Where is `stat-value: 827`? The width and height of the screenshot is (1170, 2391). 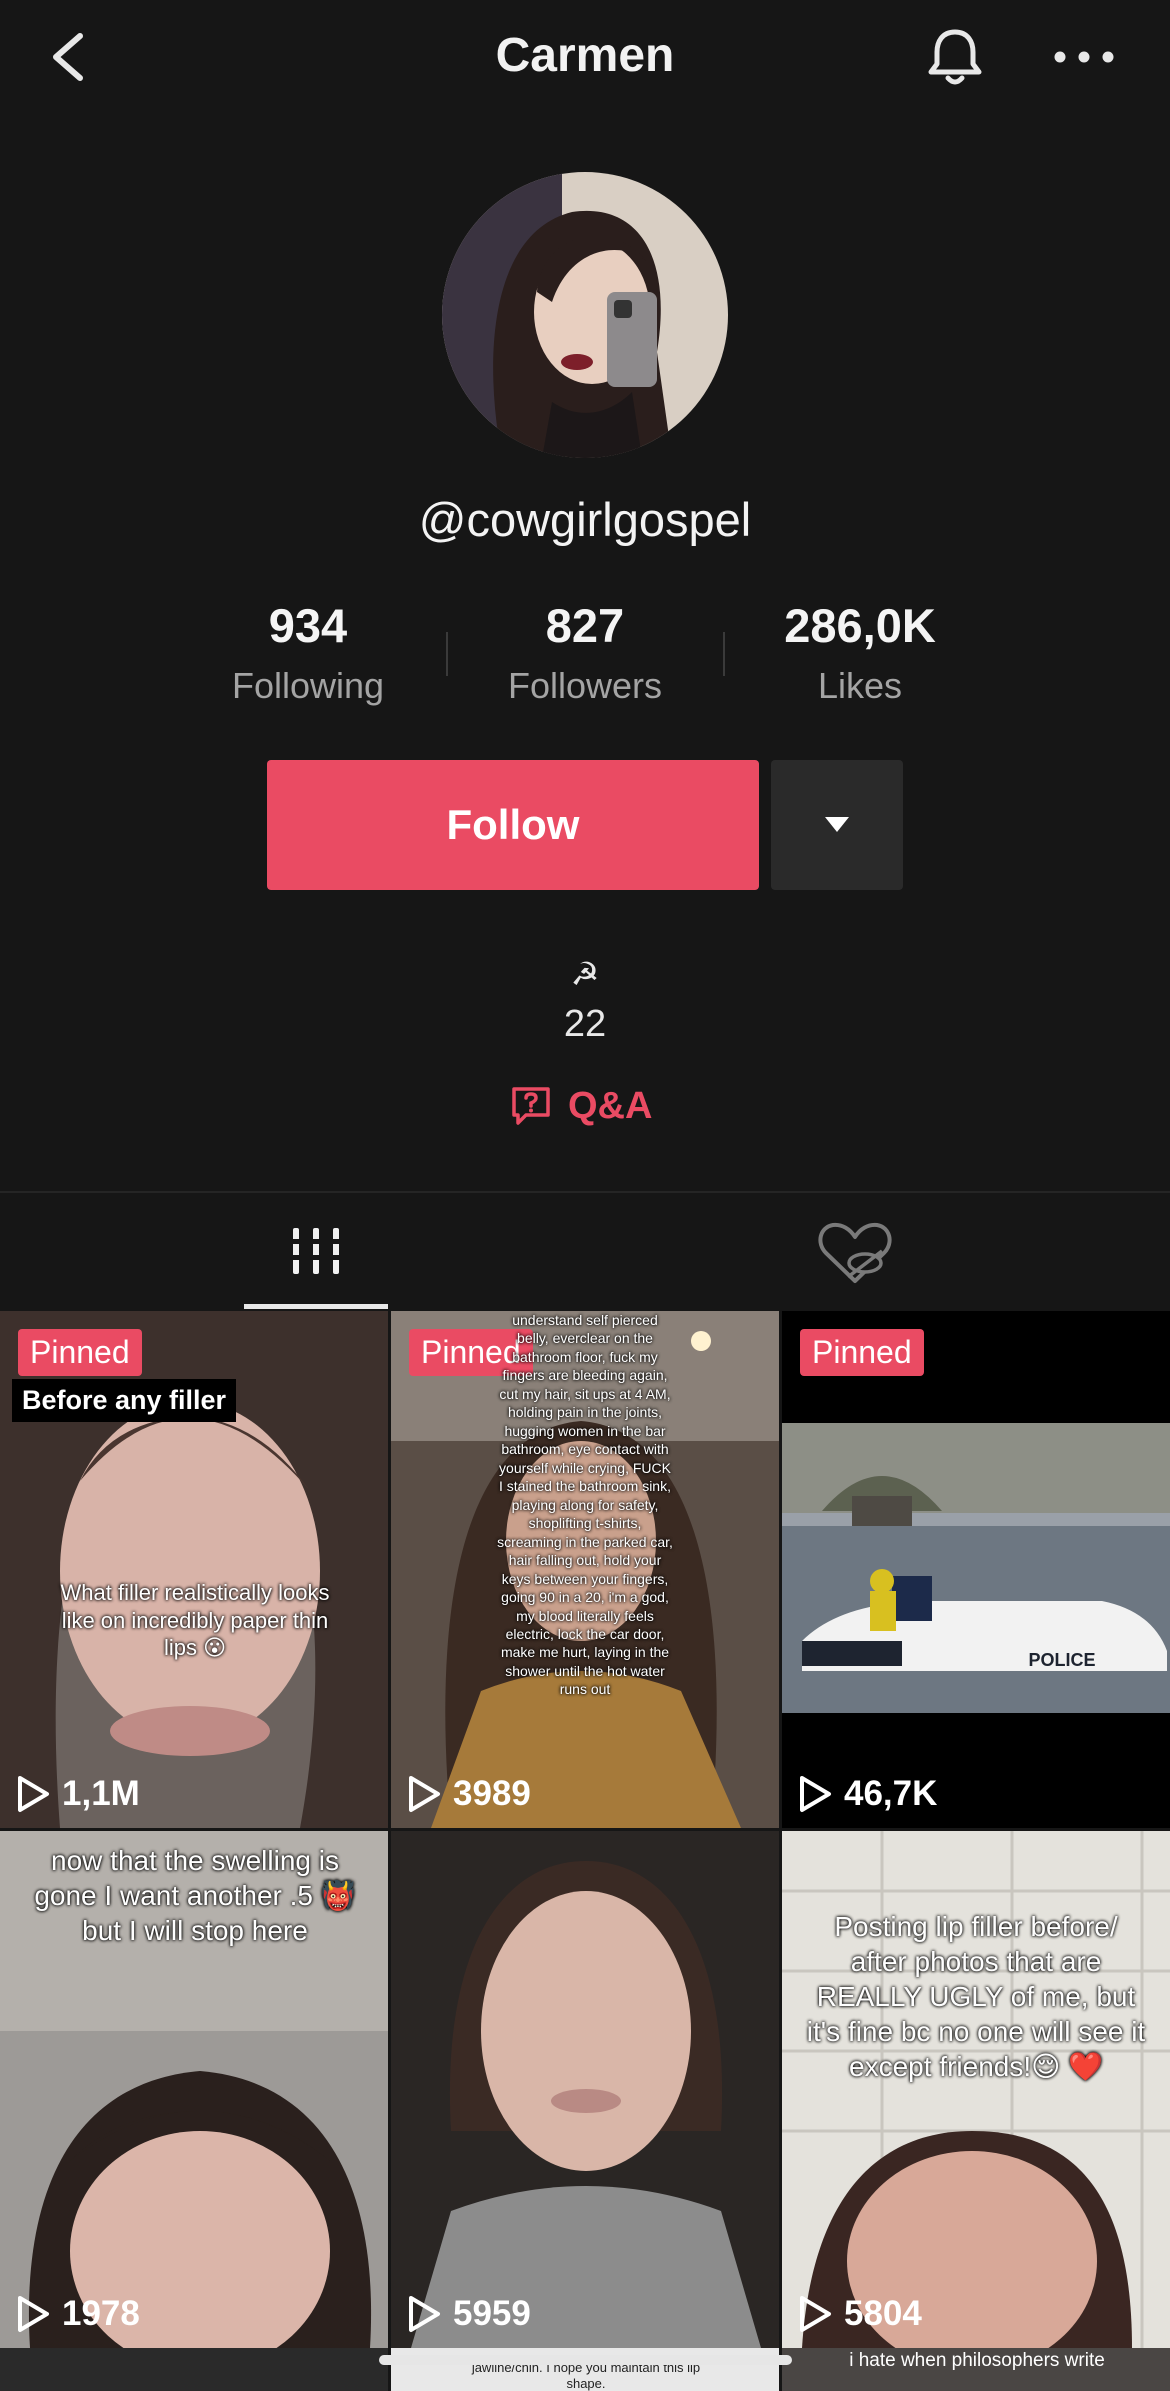 stat-value: 827 is located at coordinates (585, 625).